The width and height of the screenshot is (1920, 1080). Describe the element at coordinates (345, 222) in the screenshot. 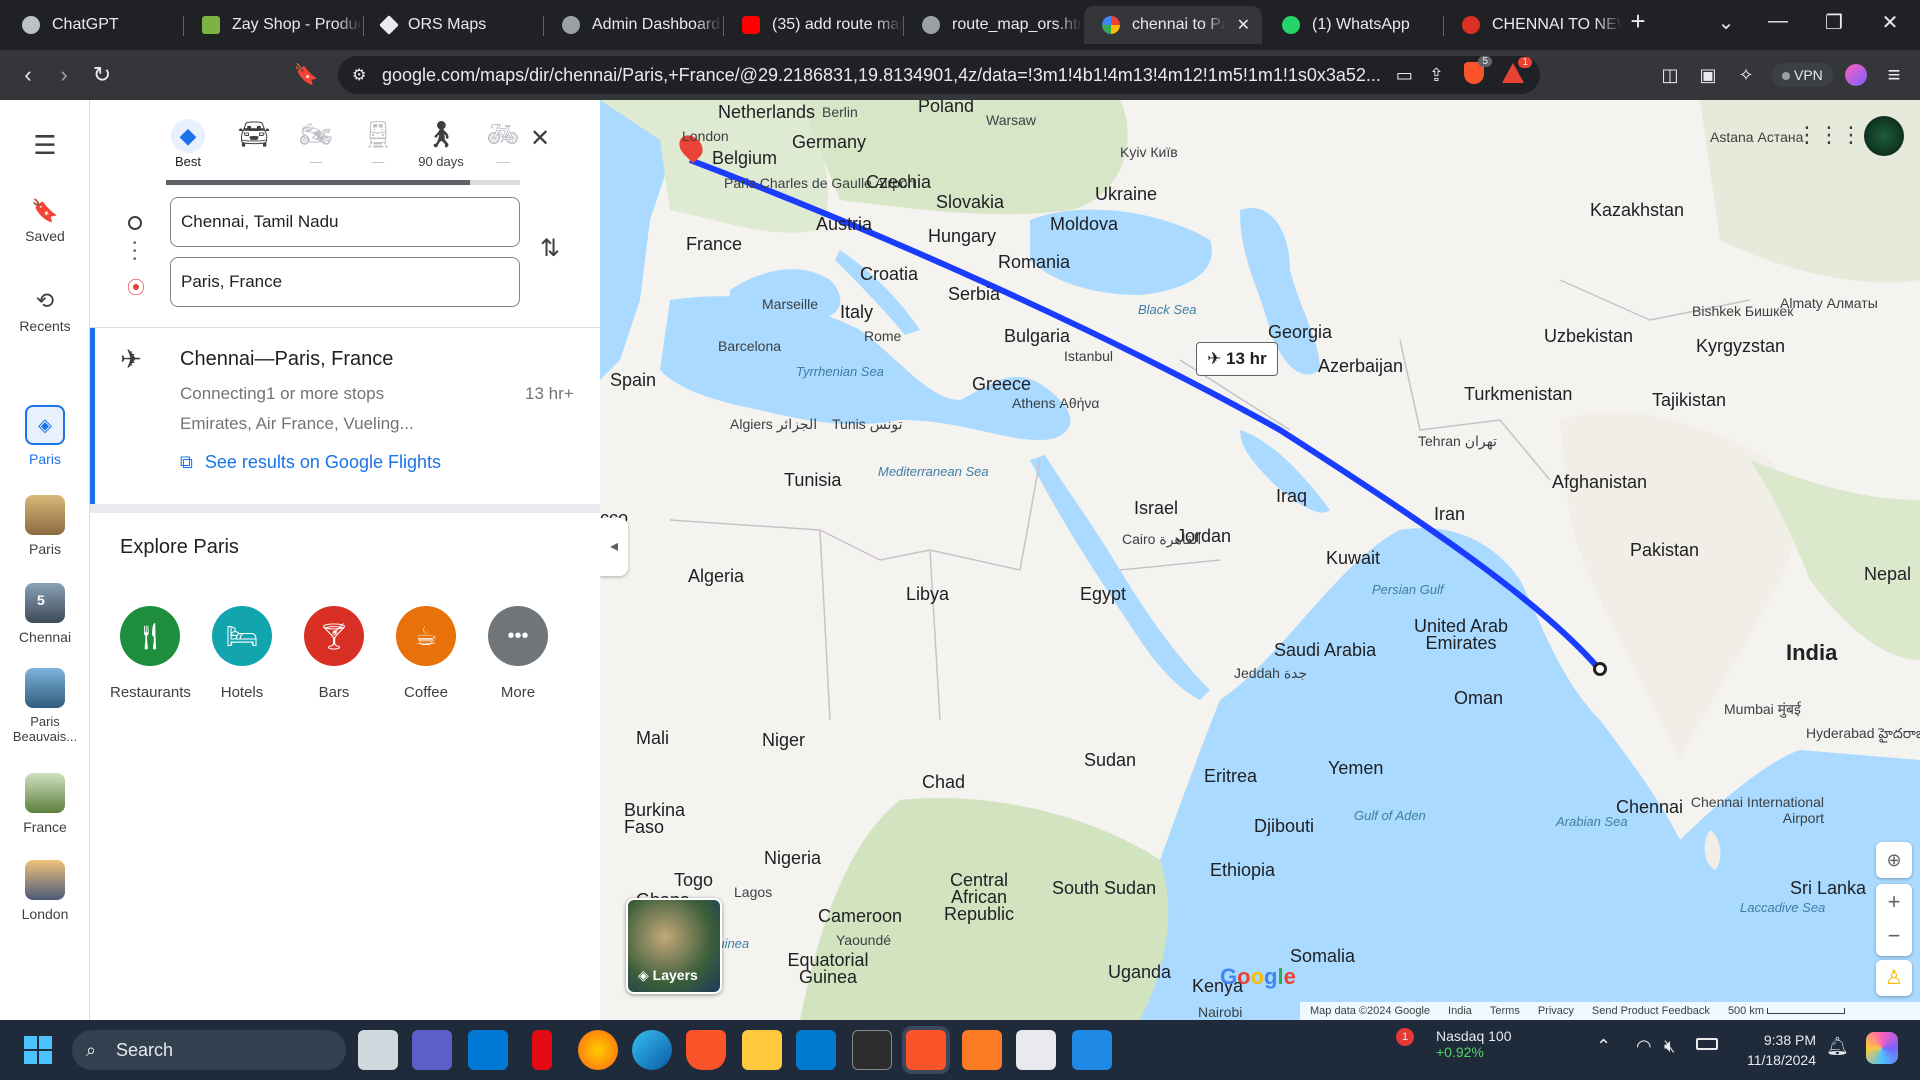

I see `origin-input: Chennai, Tamil Nadu` at that location.